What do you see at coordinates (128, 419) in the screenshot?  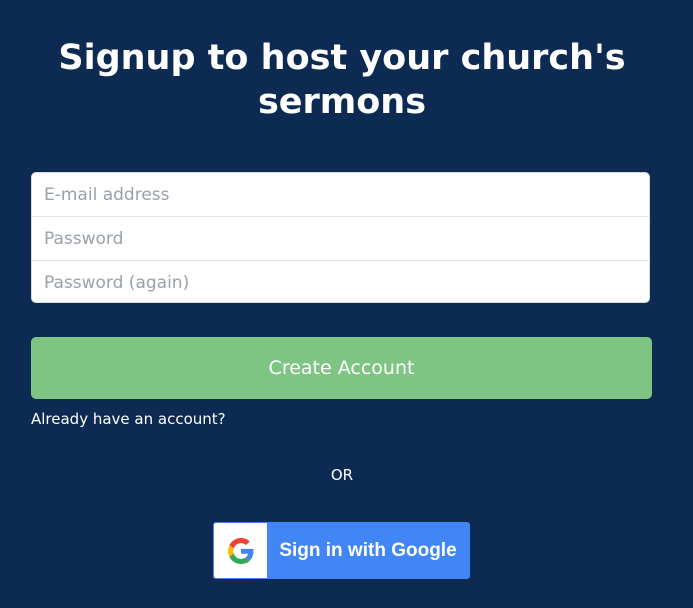 I see `login-link: Already have an account?` at bounding box center [128, 419].